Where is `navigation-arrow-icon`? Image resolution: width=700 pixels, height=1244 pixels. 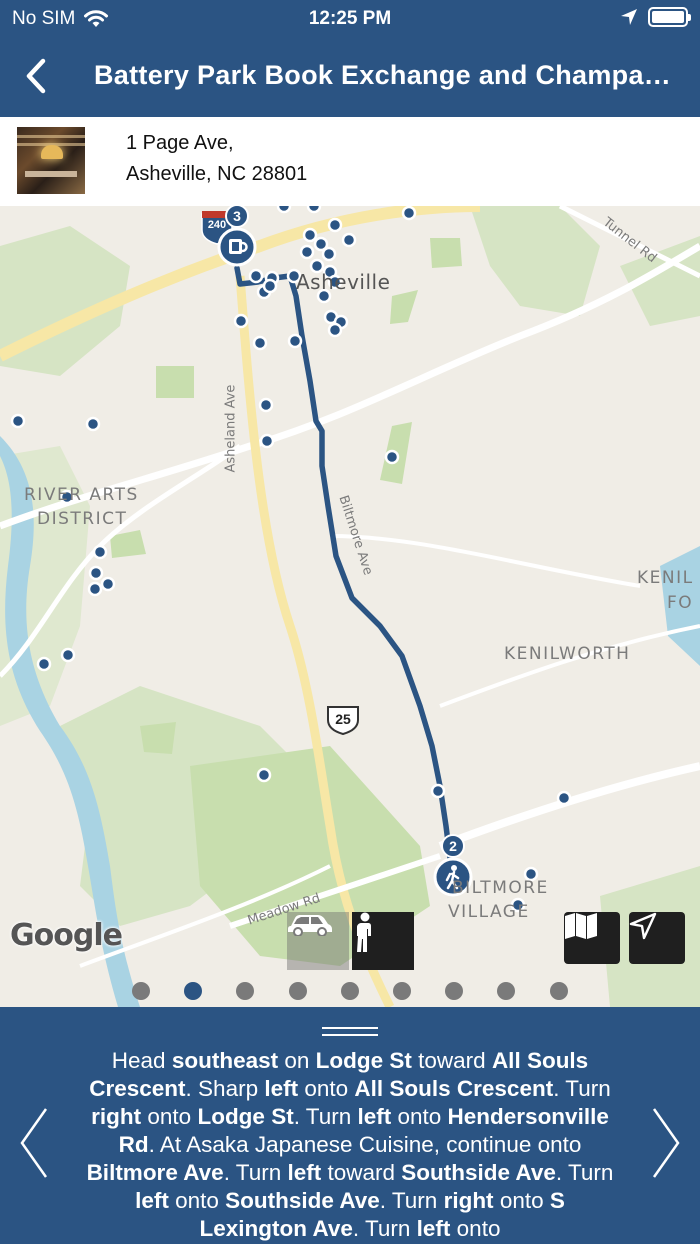 navigation-arrow-icon is located at coordinates (643, 926).